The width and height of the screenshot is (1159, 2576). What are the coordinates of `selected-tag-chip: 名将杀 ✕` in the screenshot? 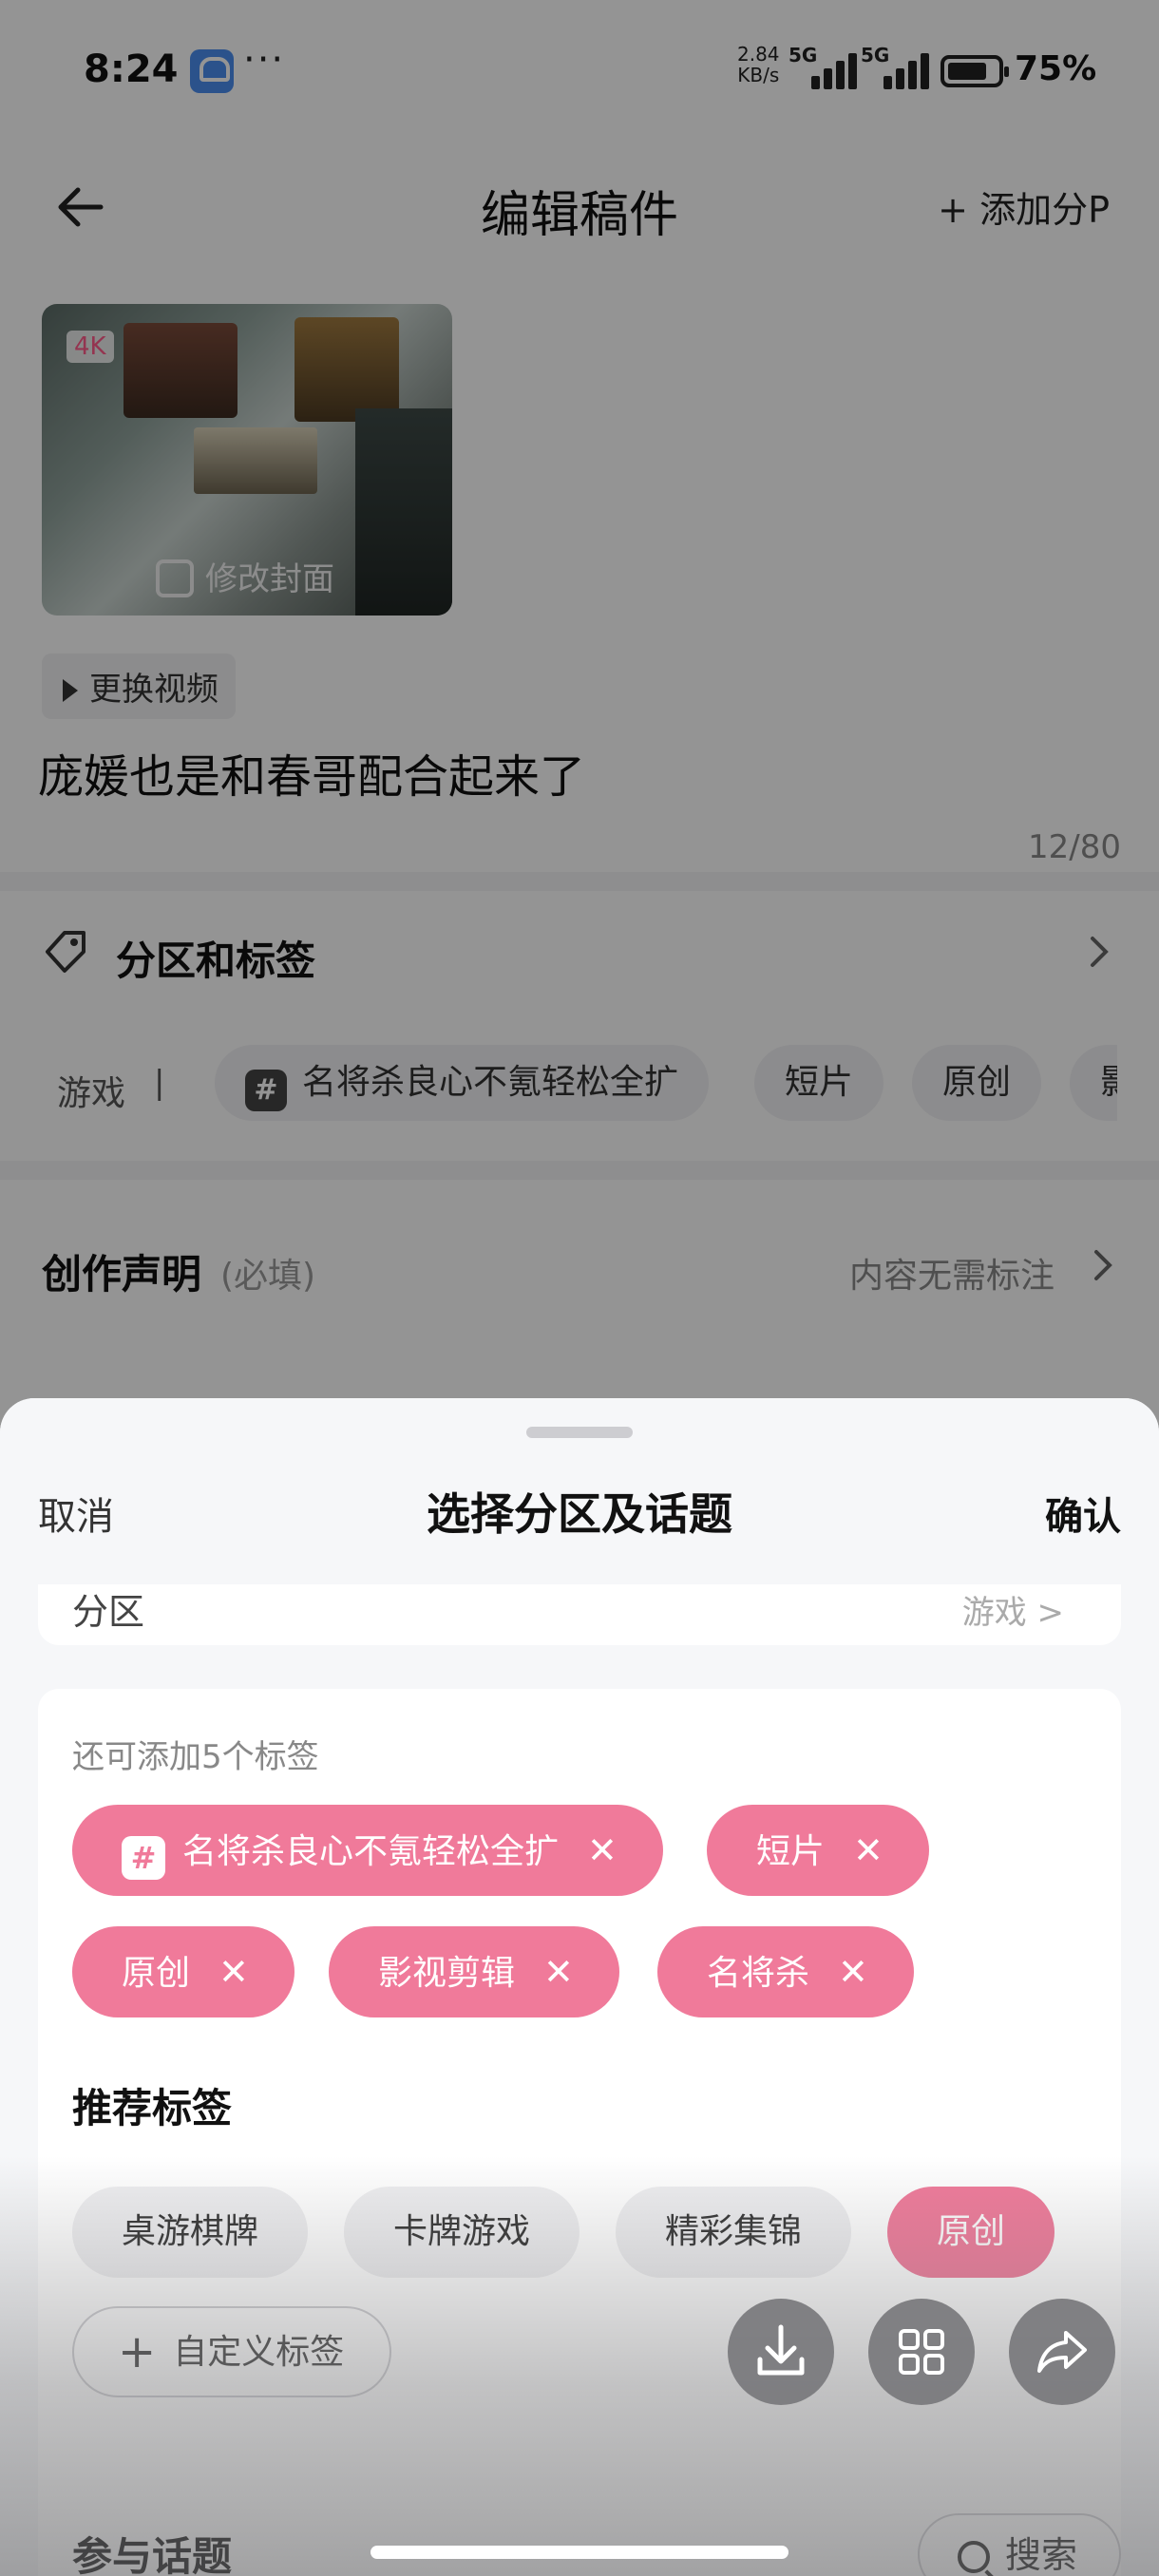 It's located at (785, 1971).